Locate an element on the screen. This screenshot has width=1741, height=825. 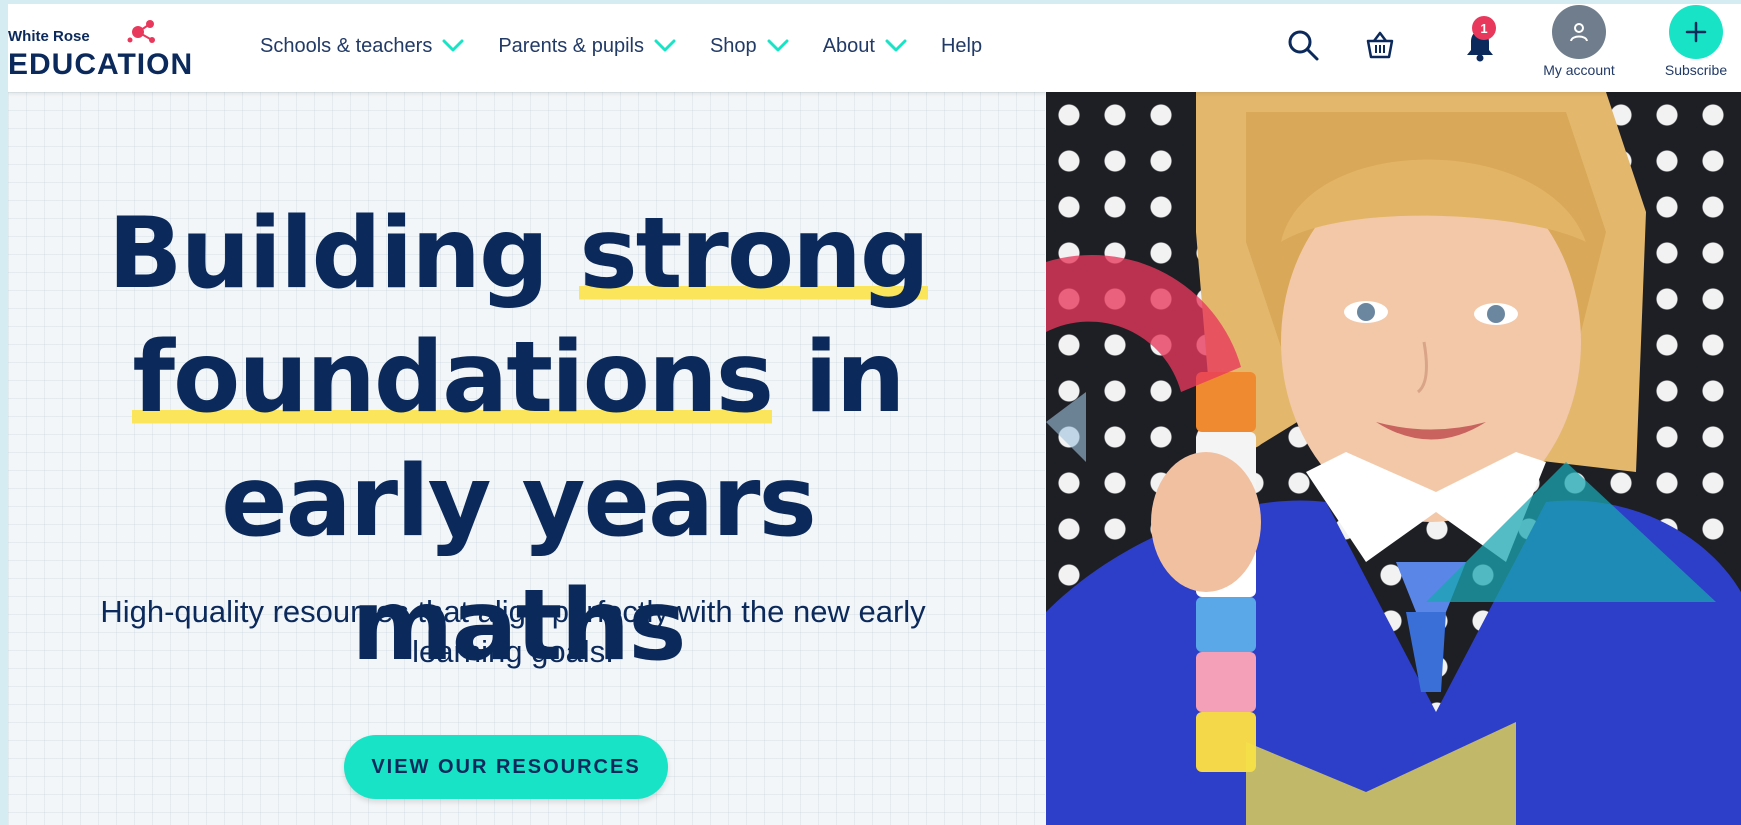
headline-highlight: foundations is located at coordinates (453, 378).